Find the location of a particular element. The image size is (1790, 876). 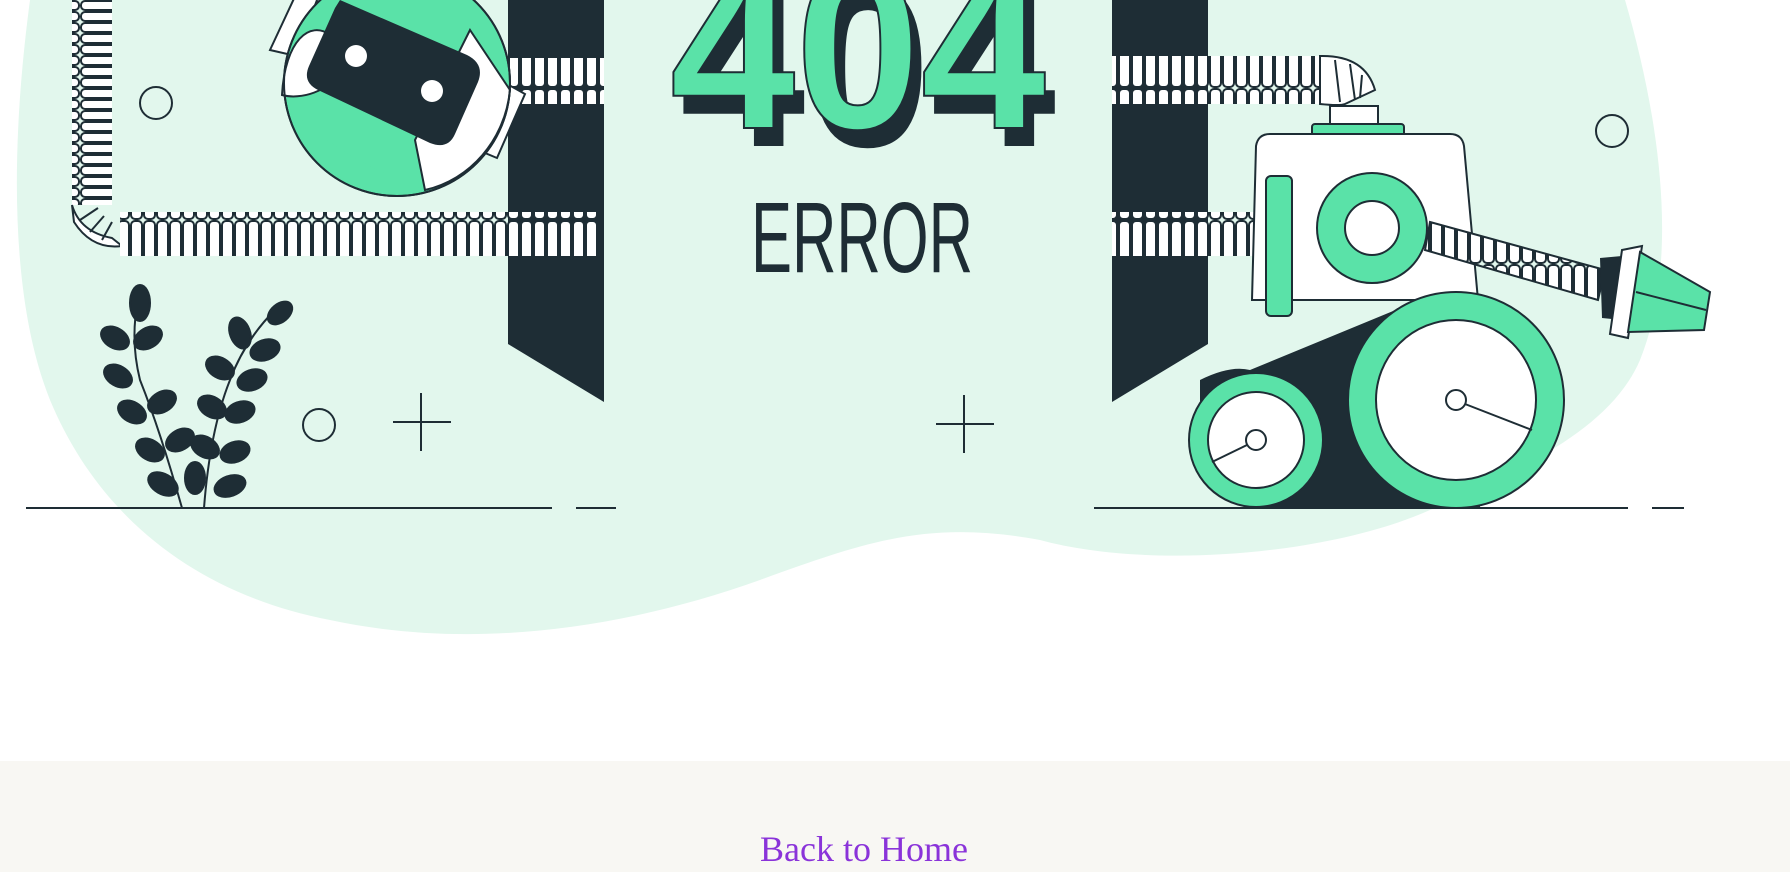

hose-left-vertical is located at coordinates (92, 102).